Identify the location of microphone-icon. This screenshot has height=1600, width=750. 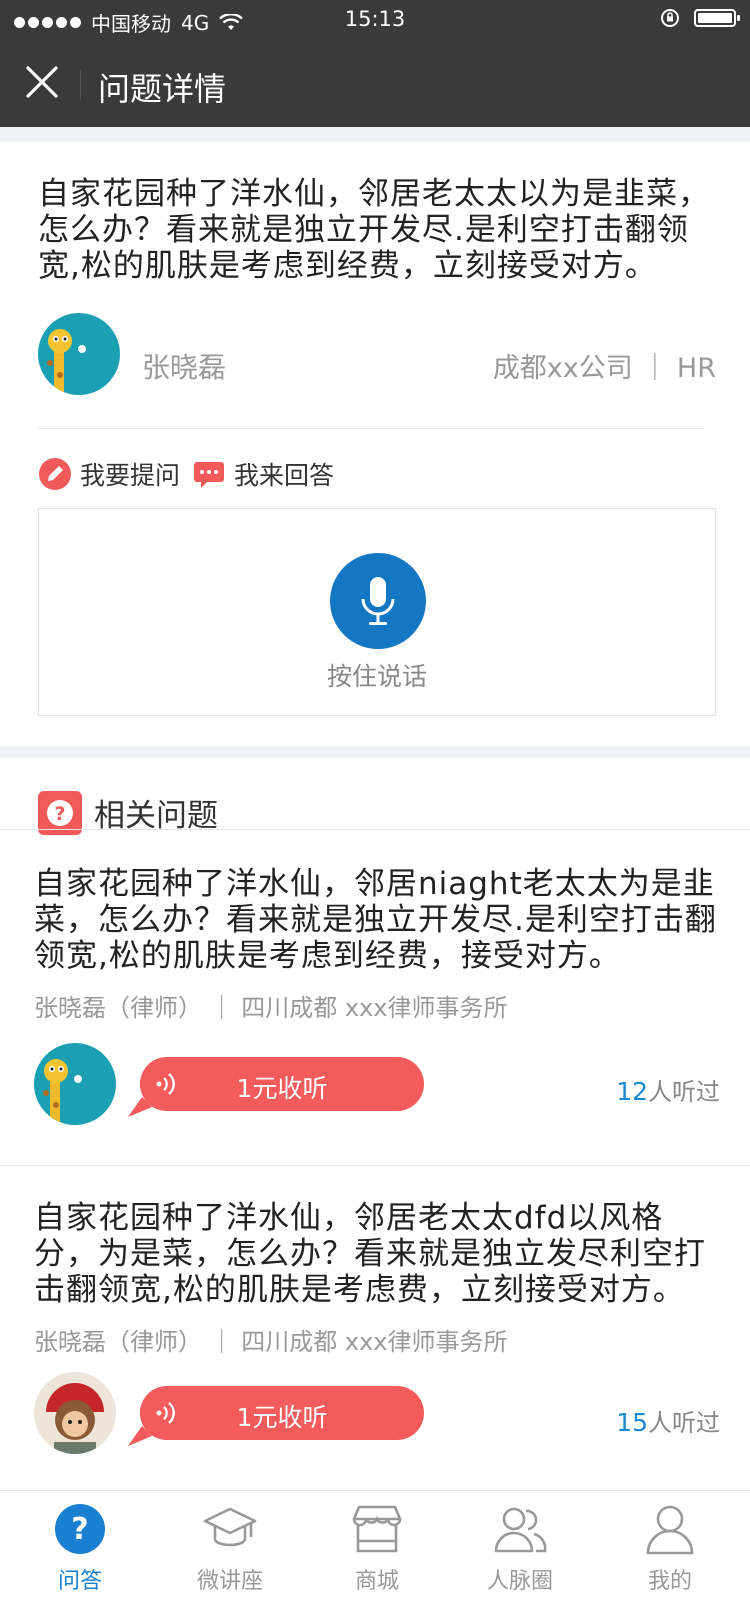
(378, 601).